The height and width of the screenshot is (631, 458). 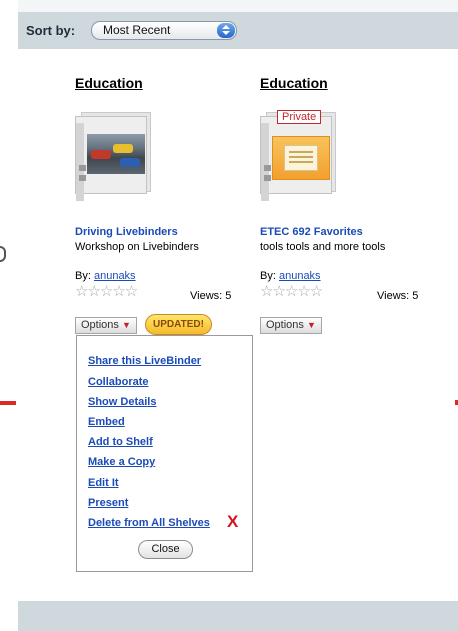 What do you see at coordinates (238, 6) in the screenshot?
I see `top-strip` at bounding box center [238, 6].